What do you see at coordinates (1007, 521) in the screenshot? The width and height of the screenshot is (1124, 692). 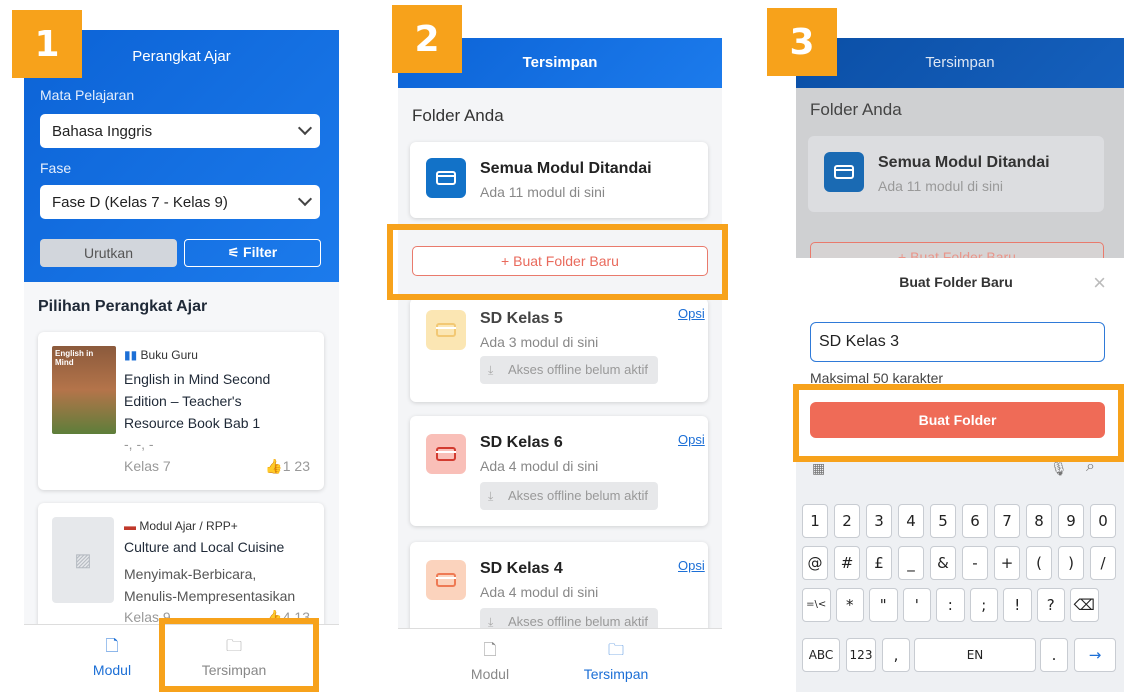 I see `keyboard-key: 7` at bounding box center [1007, 521].